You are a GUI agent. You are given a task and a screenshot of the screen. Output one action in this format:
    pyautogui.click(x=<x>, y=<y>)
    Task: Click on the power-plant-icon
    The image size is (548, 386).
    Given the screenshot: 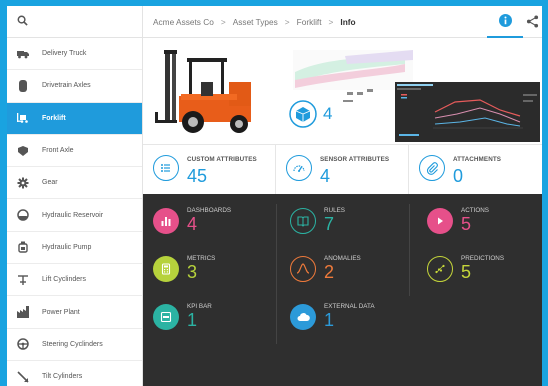 What is the action you would take?
    pyautogui.click(x=23, y=312)
    